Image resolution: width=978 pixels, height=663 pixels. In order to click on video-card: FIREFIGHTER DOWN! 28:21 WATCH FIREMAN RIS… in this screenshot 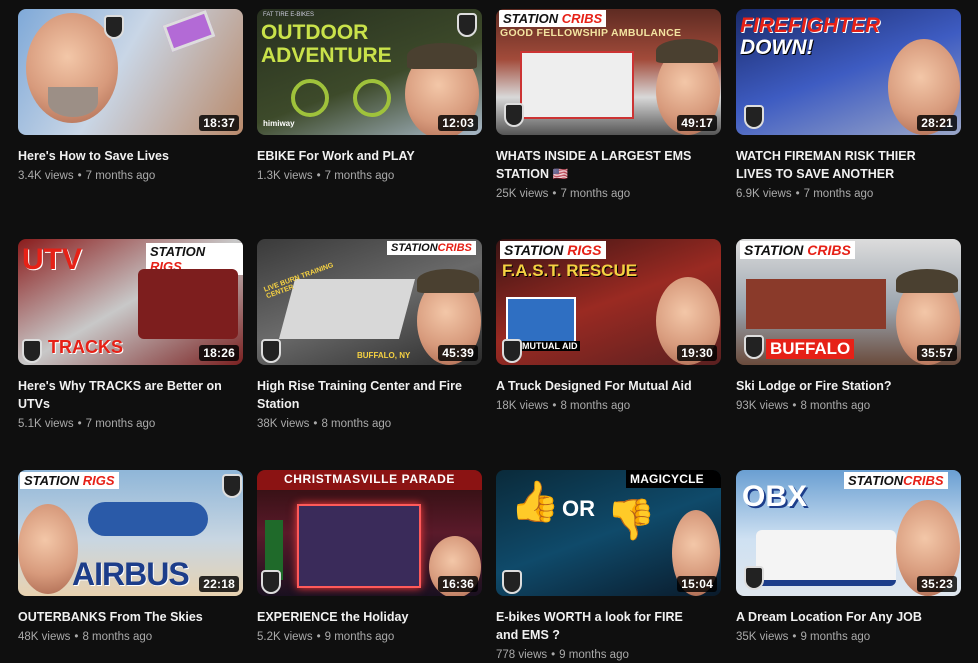, I will do `click(848, 105)`.